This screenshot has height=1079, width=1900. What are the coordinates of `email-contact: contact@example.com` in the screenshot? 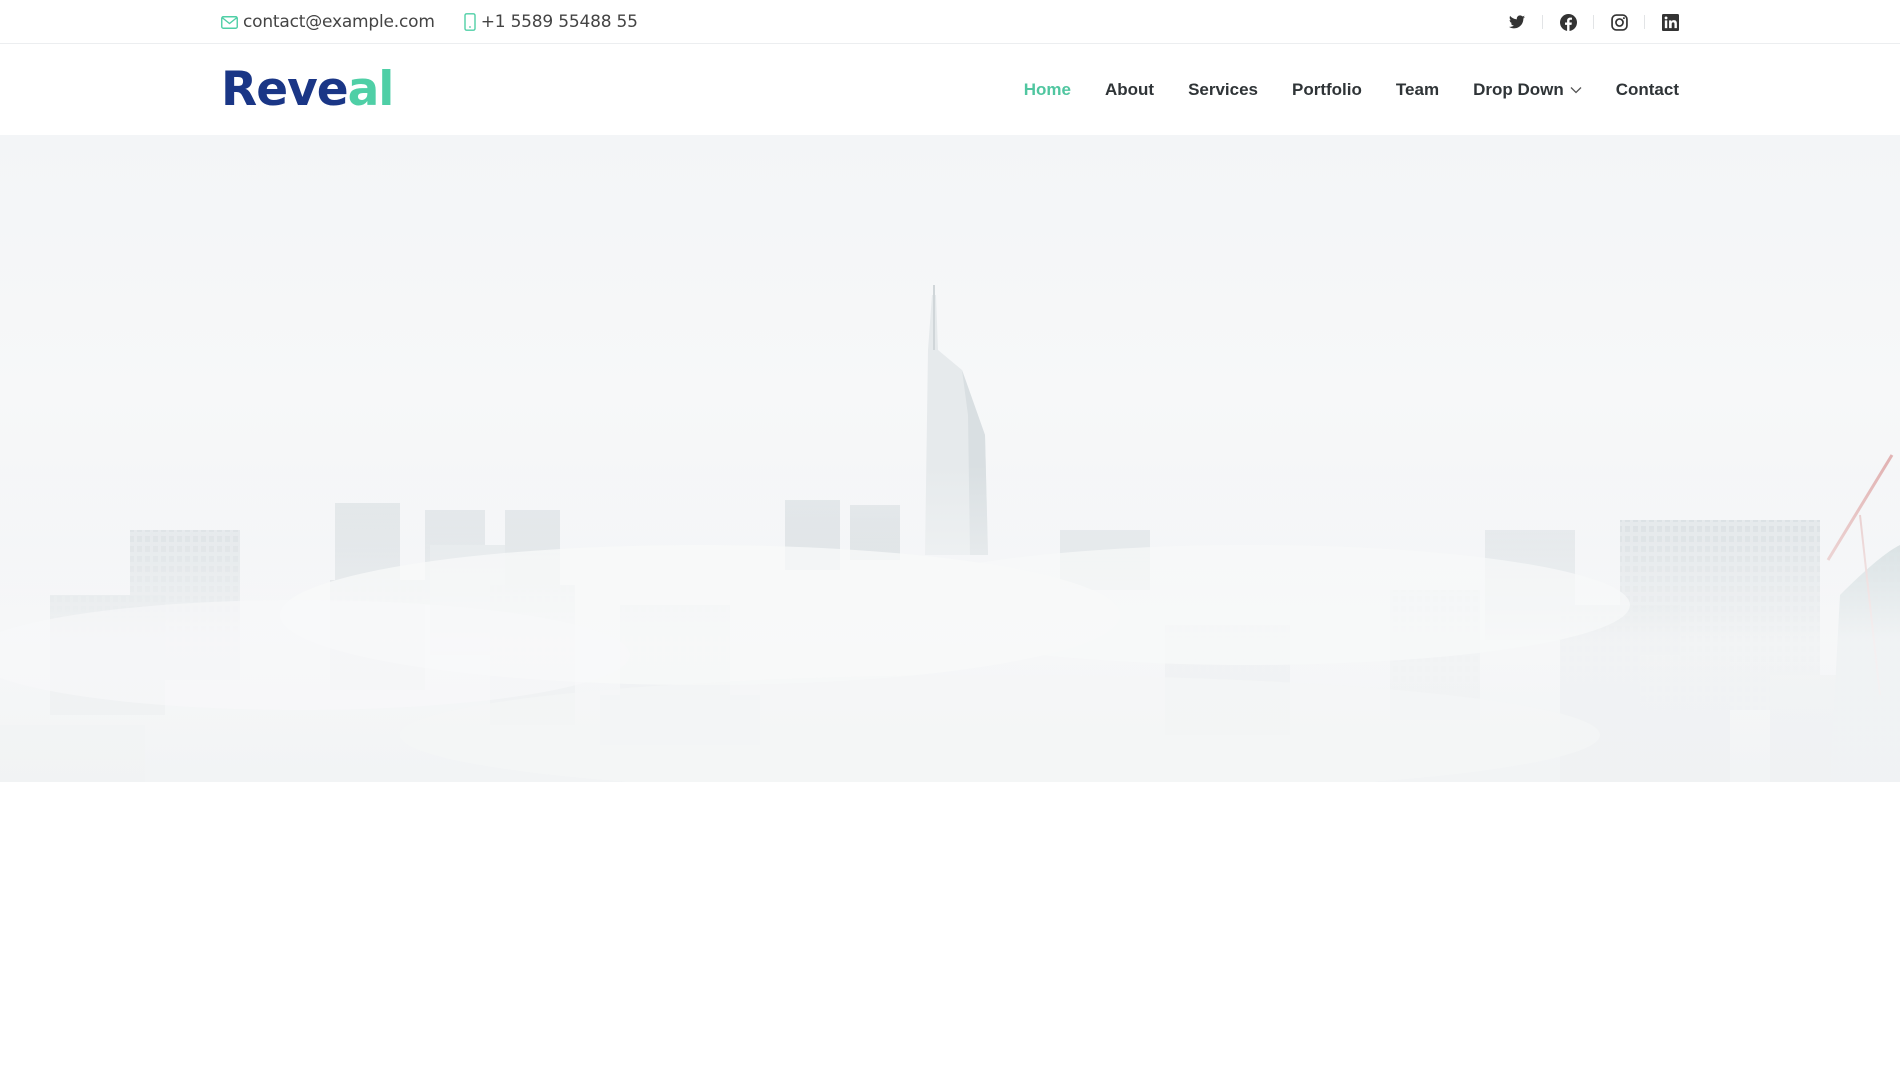 It's located at (328, 22).